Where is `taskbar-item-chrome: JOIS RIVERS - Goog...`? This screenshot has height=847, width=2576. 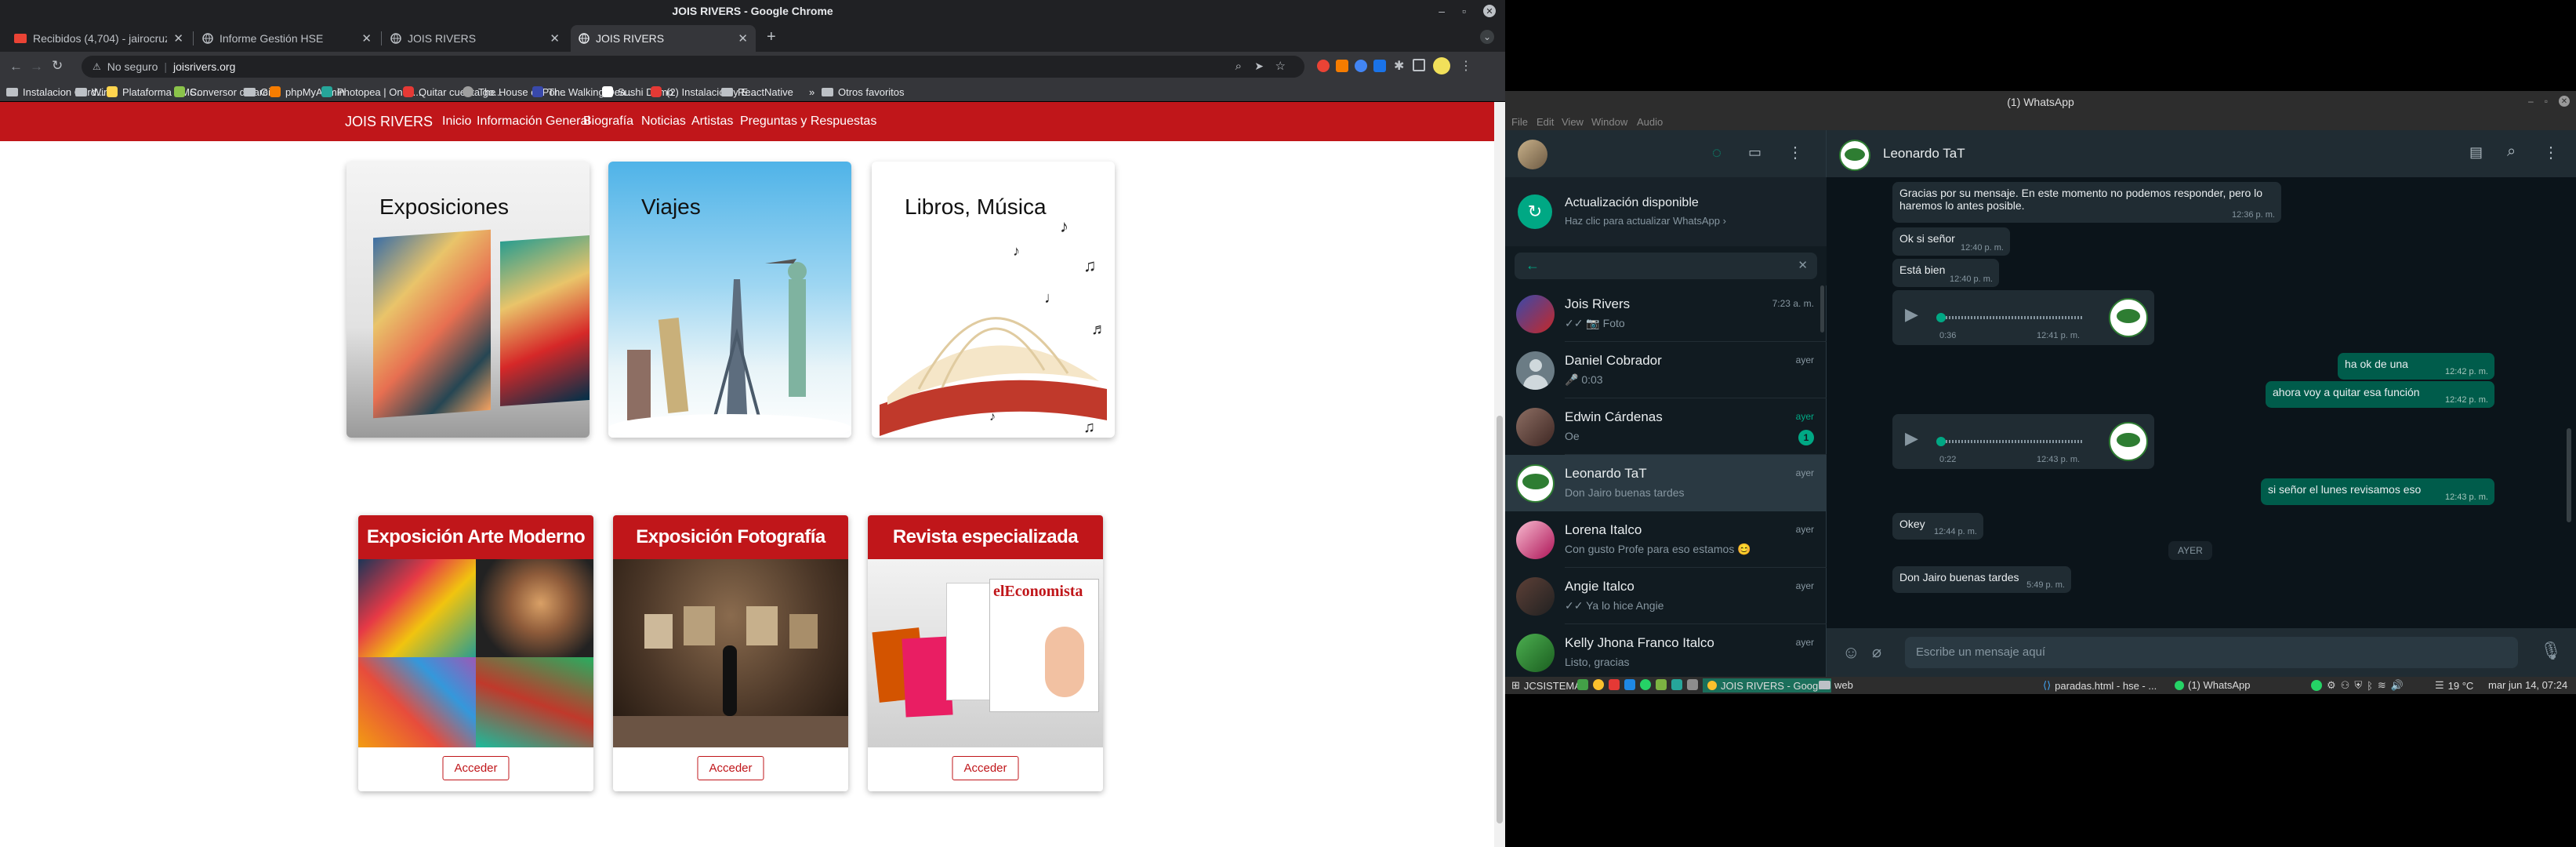
taskbar-item-chrome: JOIS RIVERS - Goog... is located at coordinates (1767, 685).